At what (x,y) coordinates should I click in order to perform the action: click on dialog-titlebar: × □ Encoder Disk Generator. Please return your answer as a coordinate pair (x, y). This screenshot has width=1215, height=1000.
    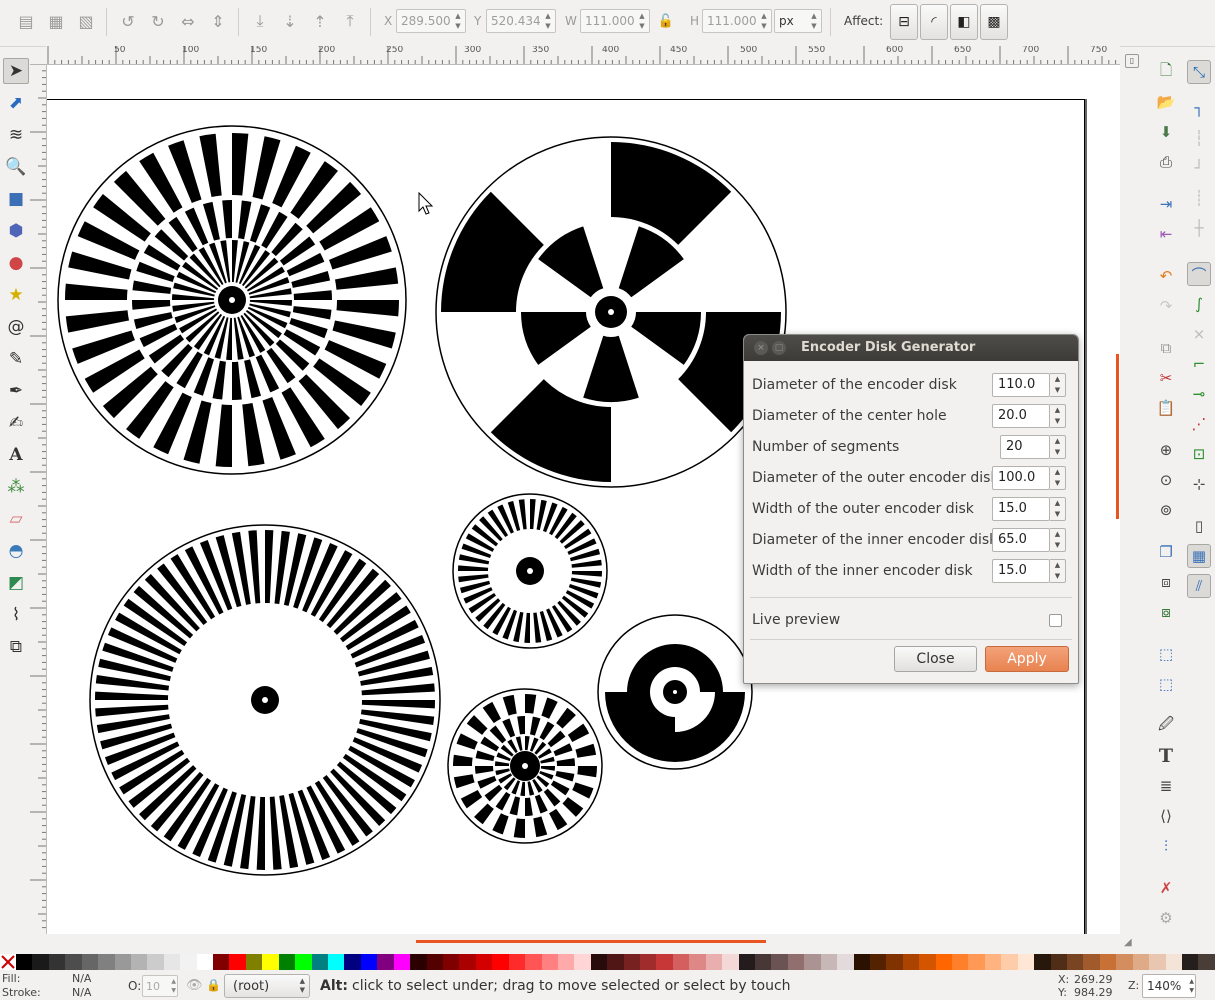
    Looking at the image, I should click on (911, 348).